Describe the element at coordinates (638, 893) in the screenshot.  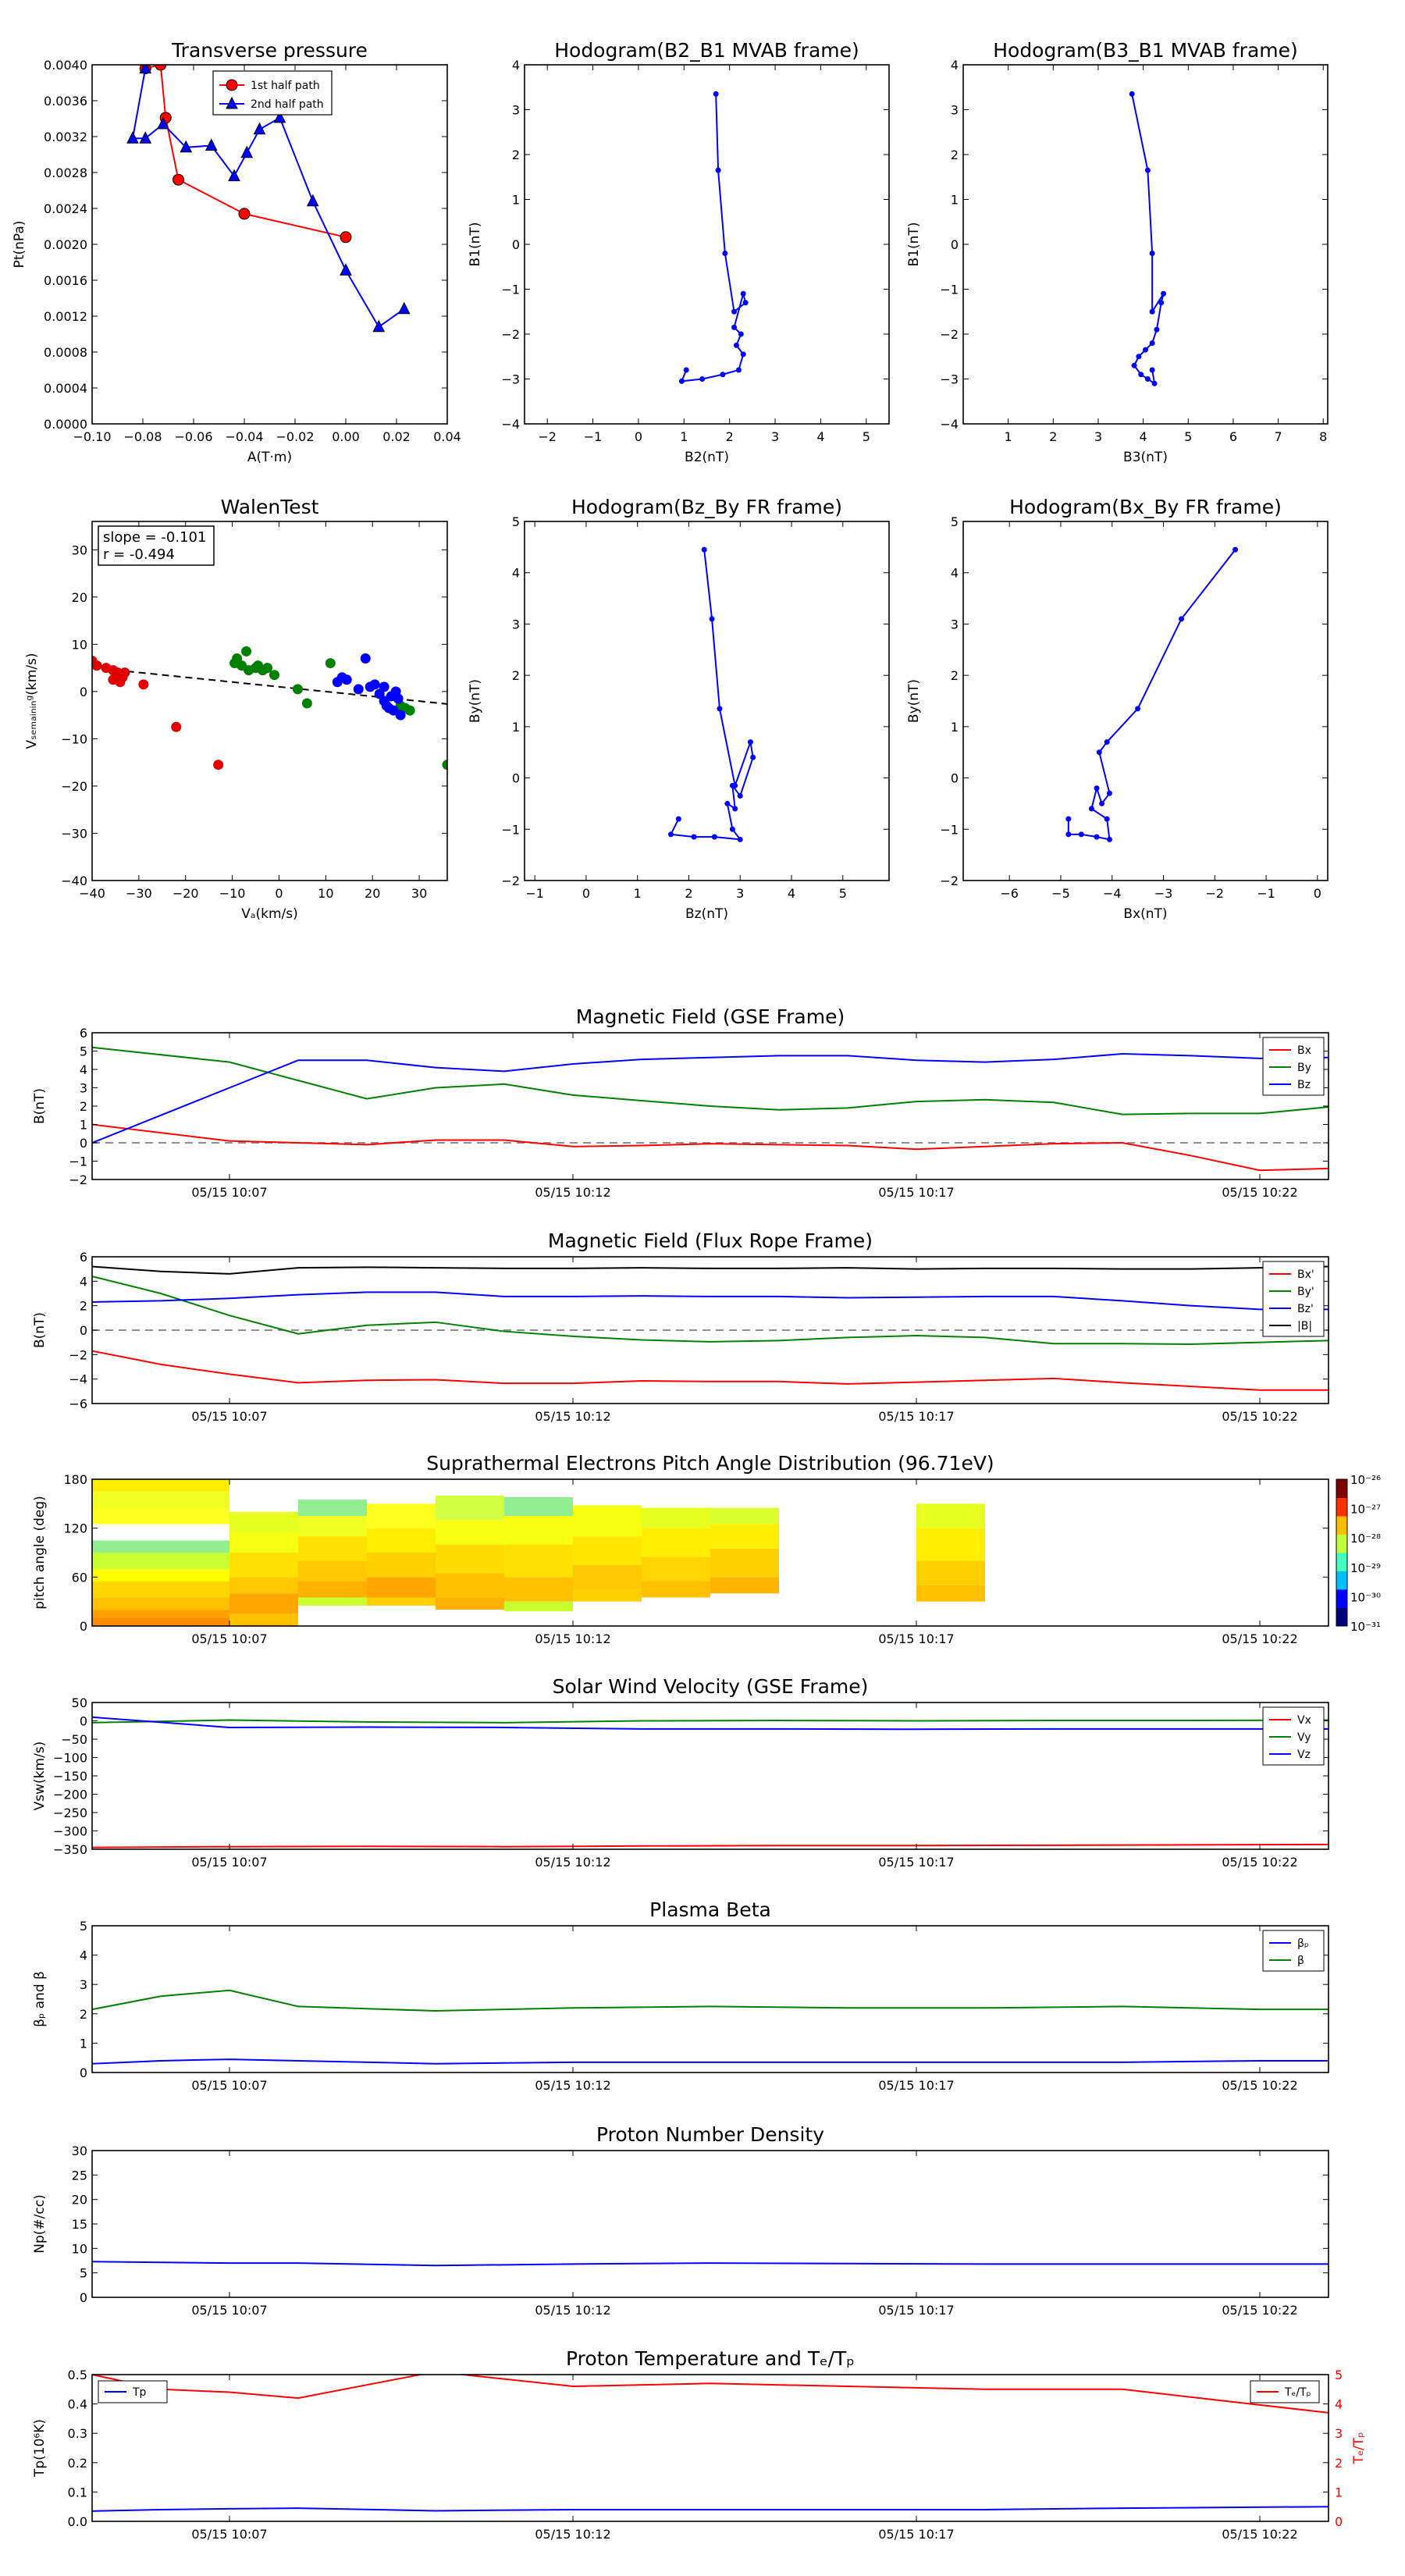
I see `x-tick-label: 1` at that location.